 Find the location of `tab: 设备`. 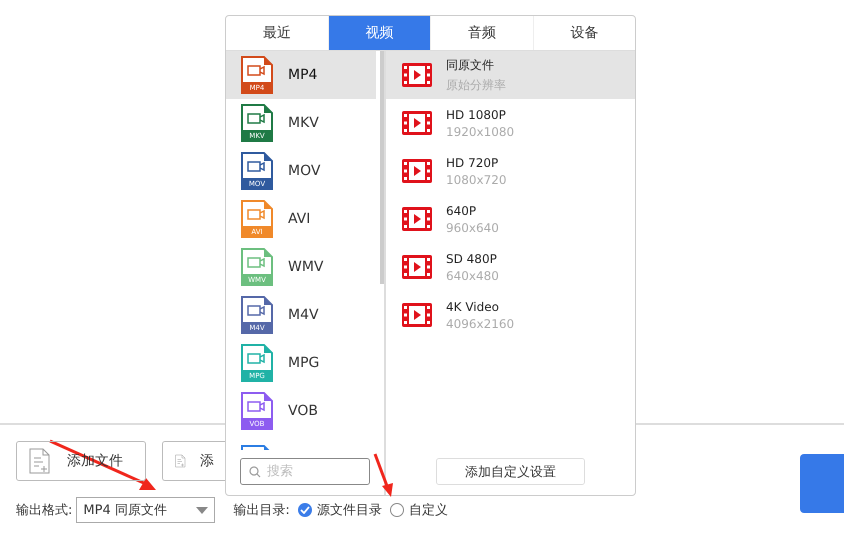

tab: 设备 is located at coordinates (583, 33).